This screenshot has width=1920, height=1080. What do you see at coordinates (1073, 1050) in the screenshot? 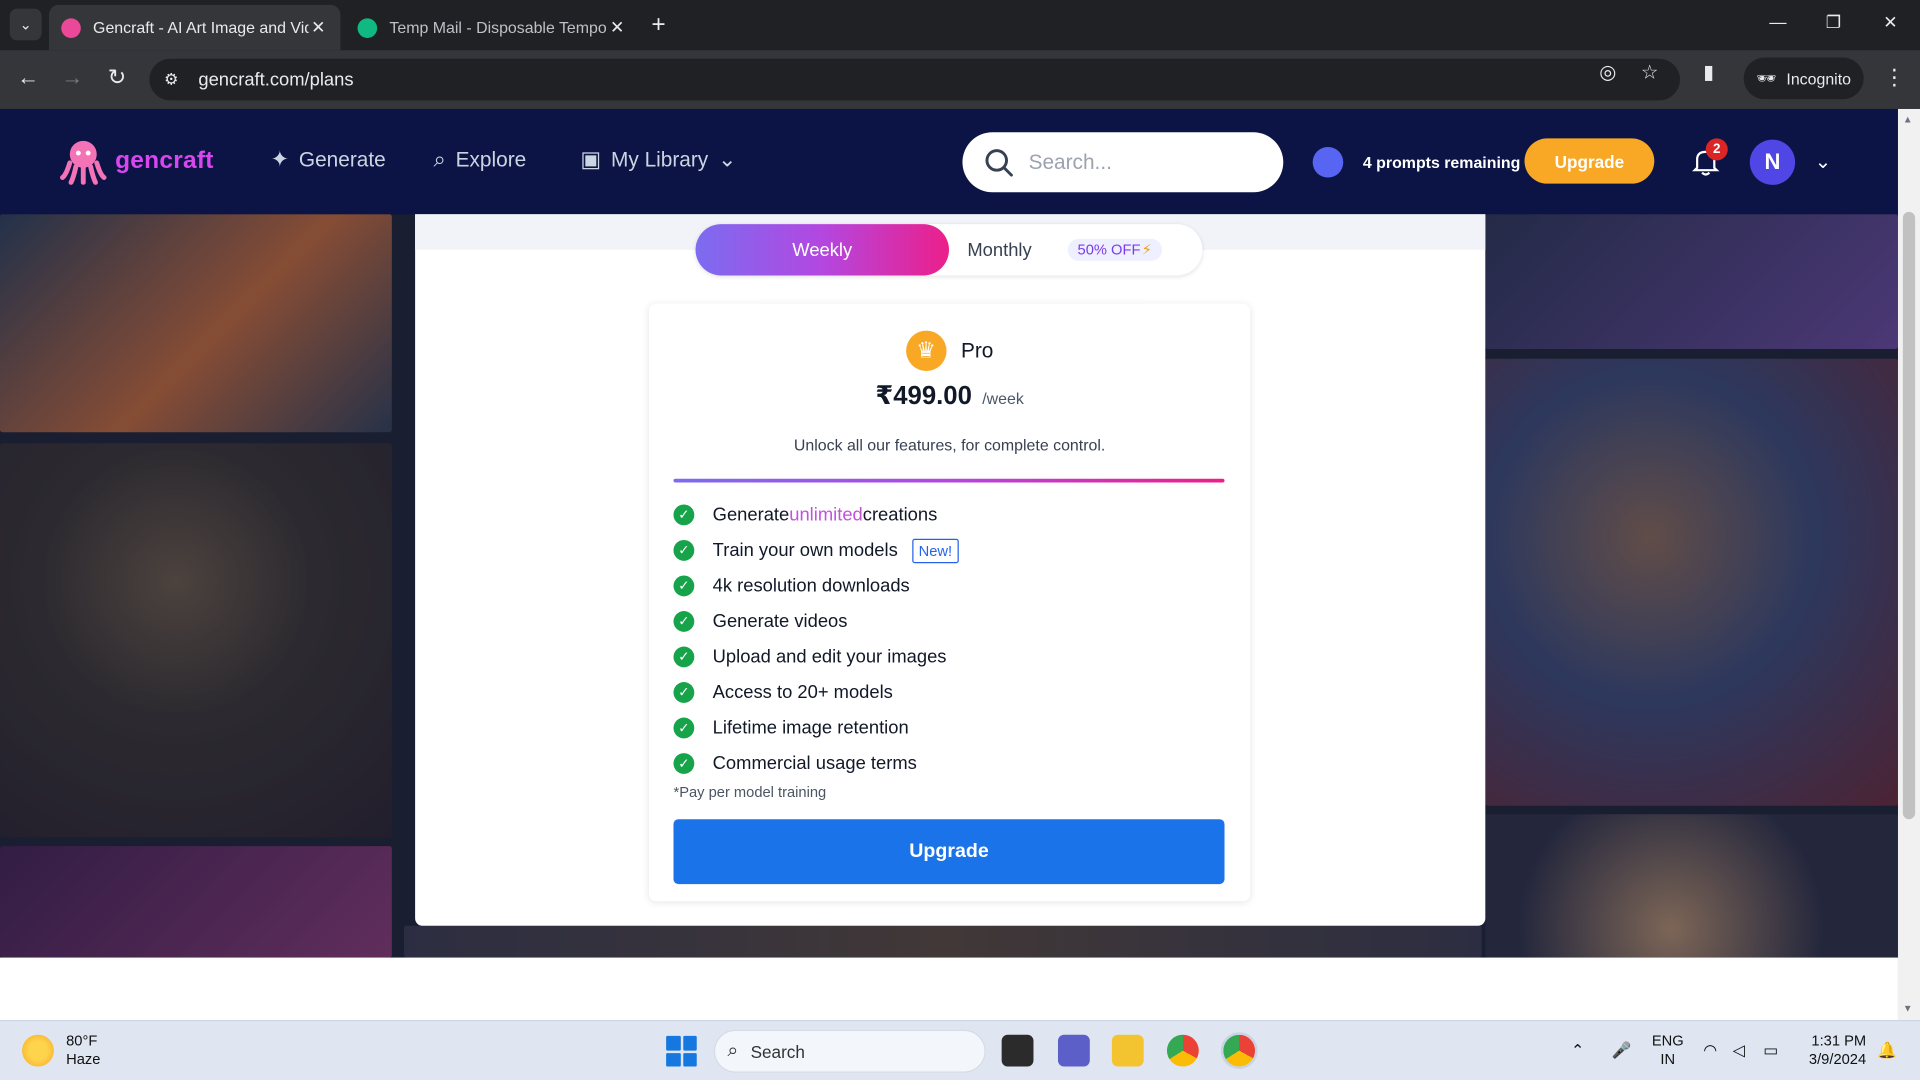
I see `chat-icon` at bounding box center [1073, 1050].